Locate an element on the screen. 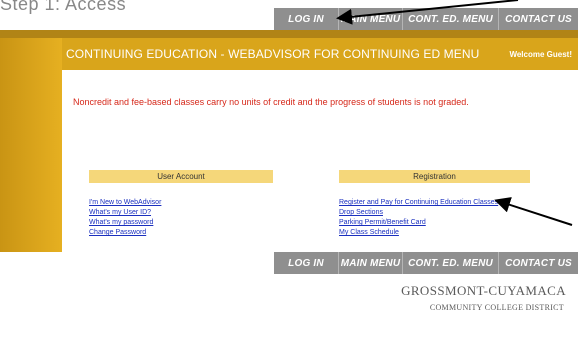 The image size is (578, 338). list-item: What's my password is located at coordinates (125, 220).